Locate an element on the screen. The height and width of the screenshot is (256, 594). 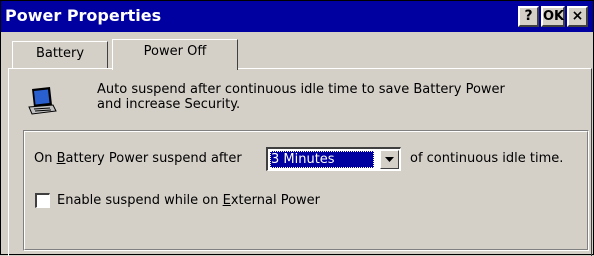
close-button: × is located at coordinates (577, 16).